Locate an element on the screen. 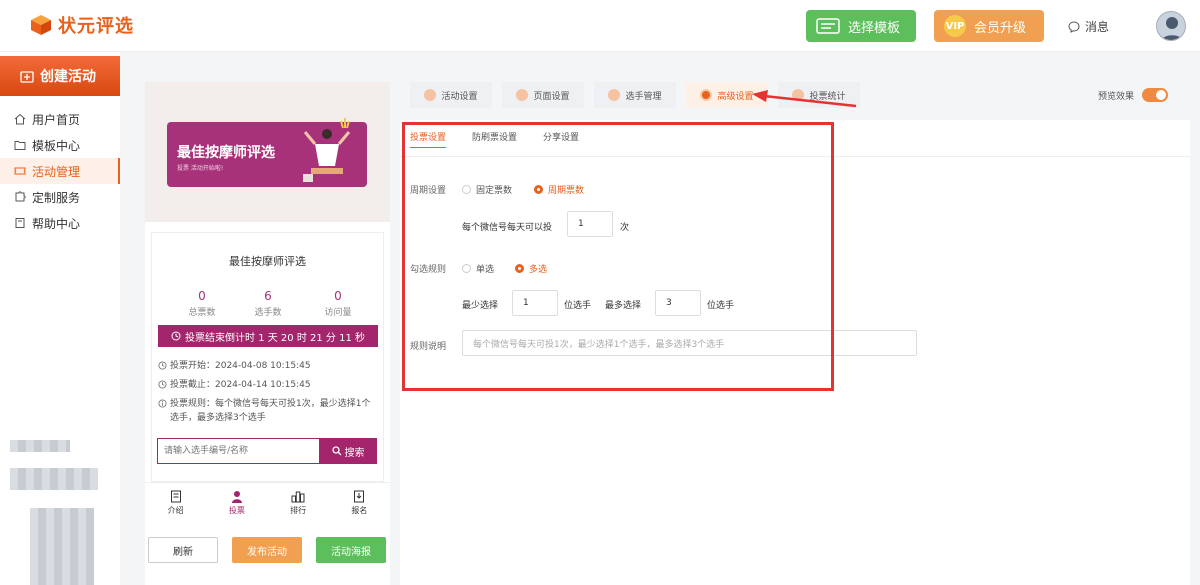 This screenshot has height=585, width=1200. tabbar-label: 介绍 is located at coordinates (175, 510).